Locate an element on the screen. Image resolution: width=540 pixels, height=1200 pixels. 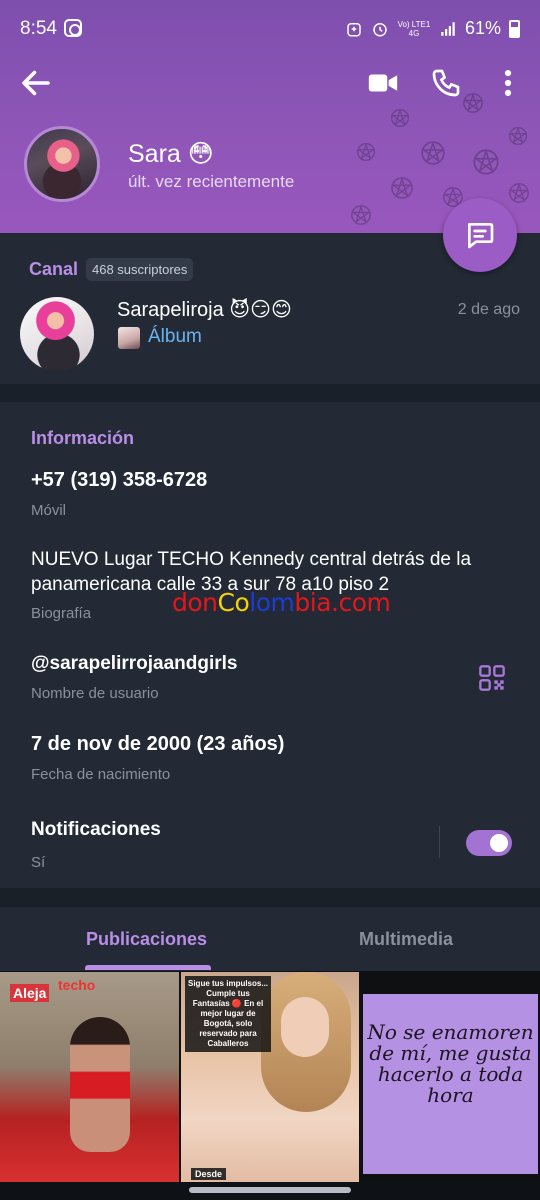
channel-avatar is located at coordinates (57, 334).